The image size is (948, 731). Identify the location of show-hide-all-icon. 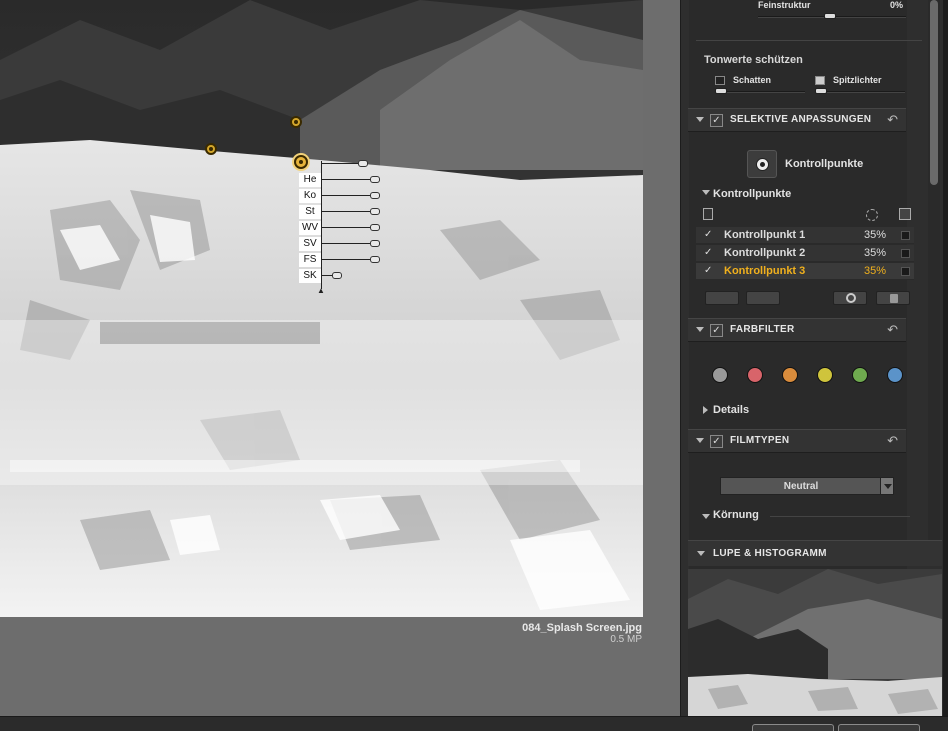
(708, 214).